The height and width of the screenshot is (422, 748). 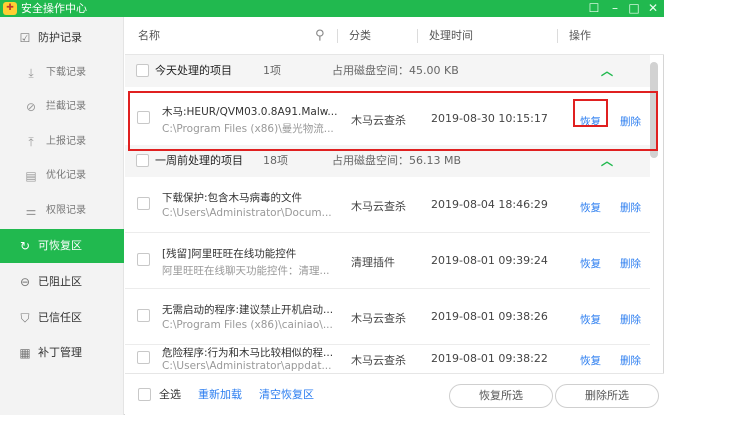 What do you see at coordinates (501, 396) in the screenshot?
I see `restore-selected-button: 恢复所选` at bounding box center [501, 396].